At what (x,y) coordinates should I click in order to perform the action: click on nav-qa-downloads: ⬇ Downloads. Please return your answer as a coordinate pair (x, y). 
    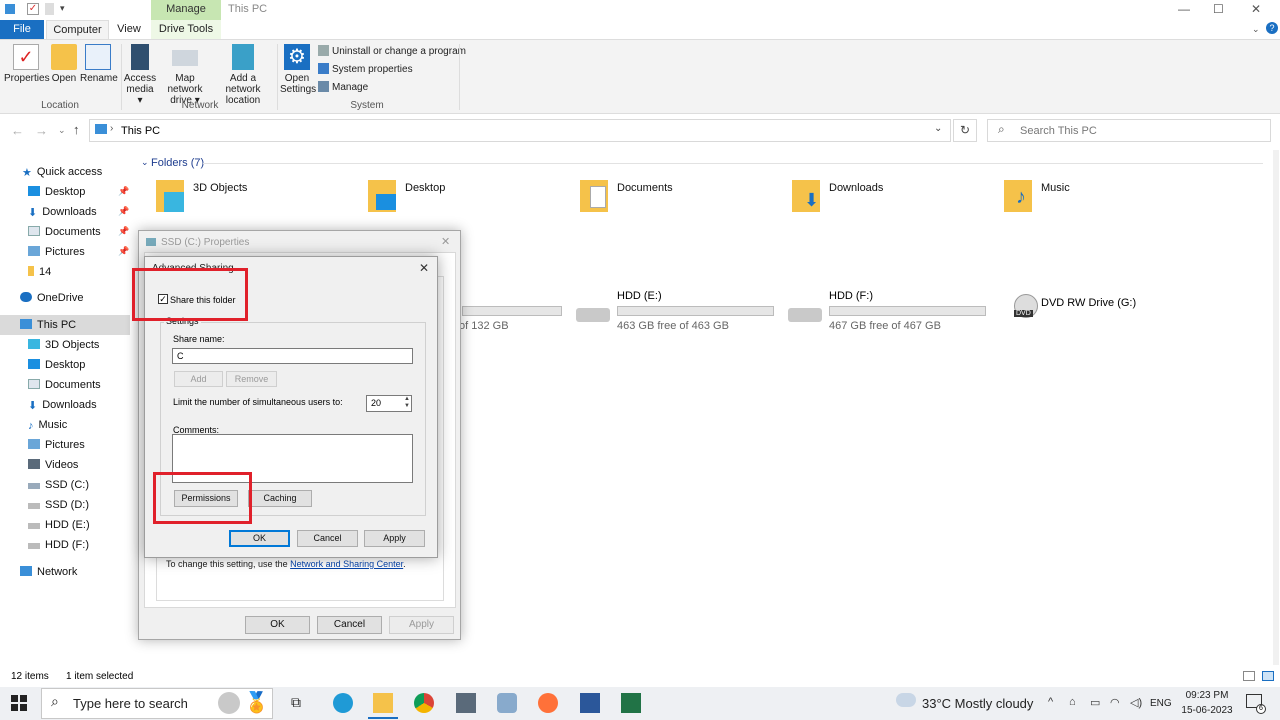
    Looking at the image, I should click on (65, 212).